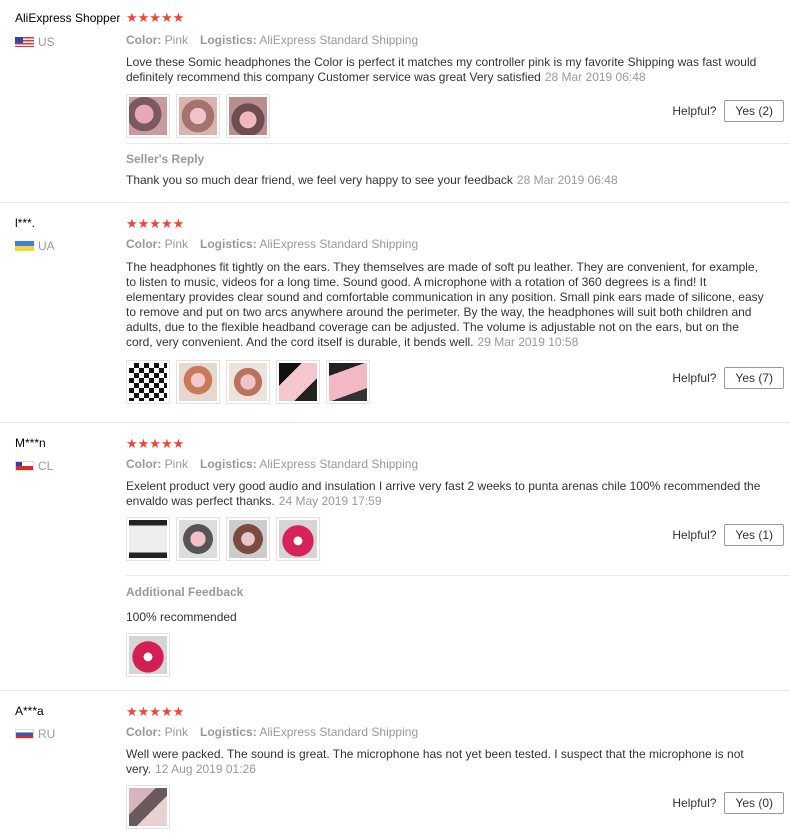 This screenshot has width=790, height=836. I want to click on country-code: US, so click(46, 42).